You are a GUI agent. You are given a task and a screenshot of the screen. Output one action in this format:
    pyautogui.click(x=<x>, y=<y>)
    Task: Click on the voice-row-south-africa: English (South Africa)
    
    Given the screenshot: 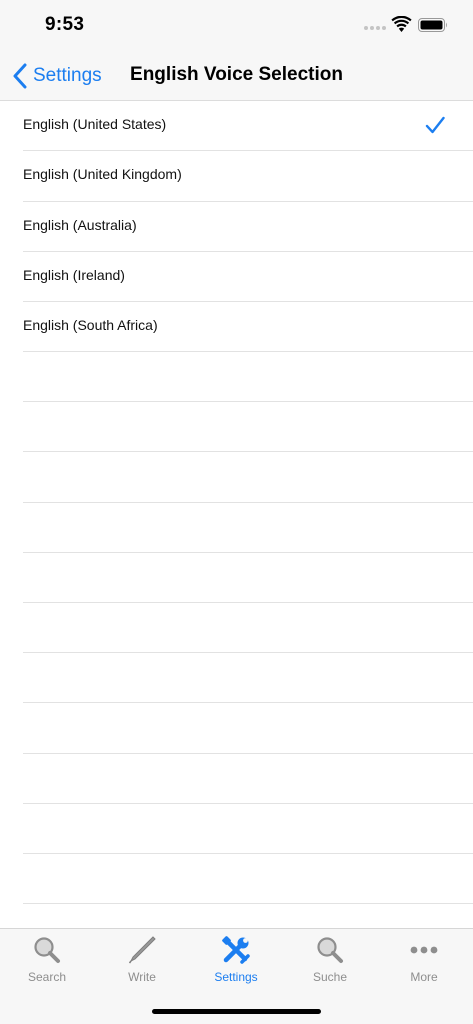 What is the action you would take?
    pyautogui.click(x=236, y=327)
    